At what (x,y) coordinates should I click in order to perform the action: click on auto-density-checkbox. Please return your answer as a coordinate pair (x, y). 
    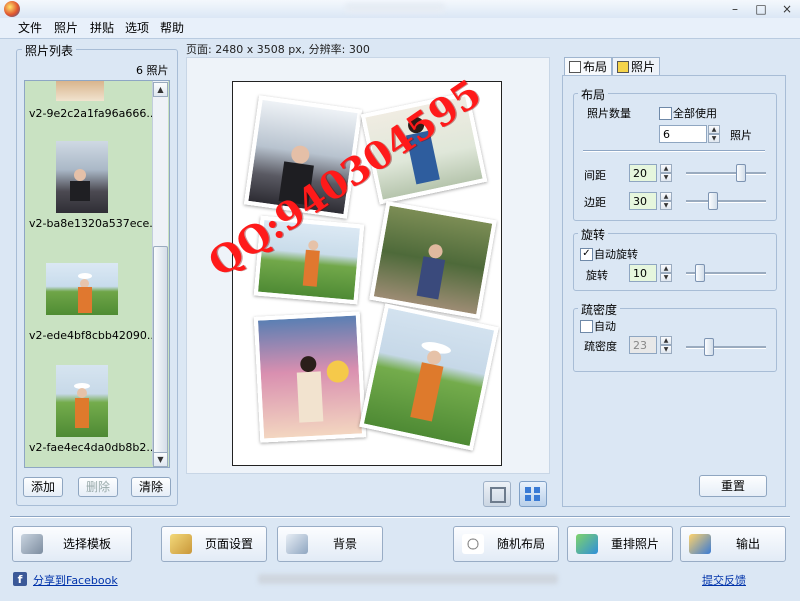
    Looking at the image, I should click on (586, 326).